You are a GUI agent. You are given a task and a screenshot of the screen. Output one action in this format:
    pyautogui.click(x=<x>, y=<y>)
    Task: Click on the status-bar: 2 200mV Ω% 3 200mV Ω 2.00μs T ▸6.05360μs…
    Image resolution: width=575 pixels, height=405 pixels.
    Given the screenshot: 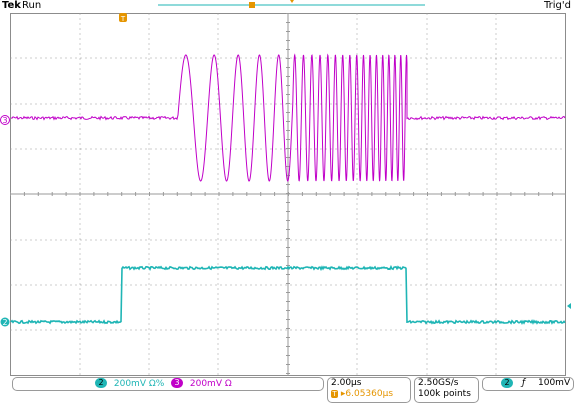 What is the action you would take?
    pyautogui.click(x=287, y=390)
    